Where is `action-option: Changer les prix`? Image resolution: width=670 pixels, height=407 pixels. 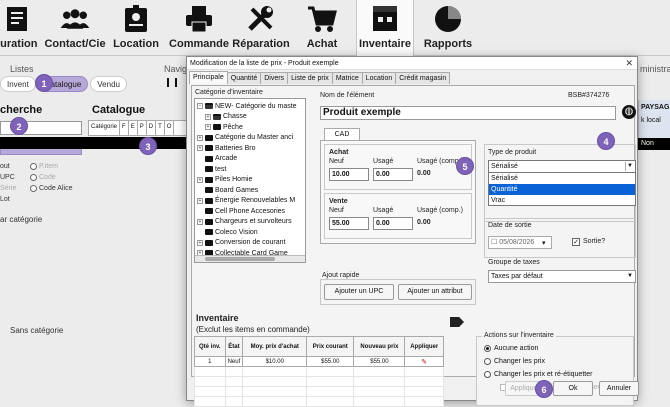 action-option: Changer les prix is located at coordinates (514, 361).